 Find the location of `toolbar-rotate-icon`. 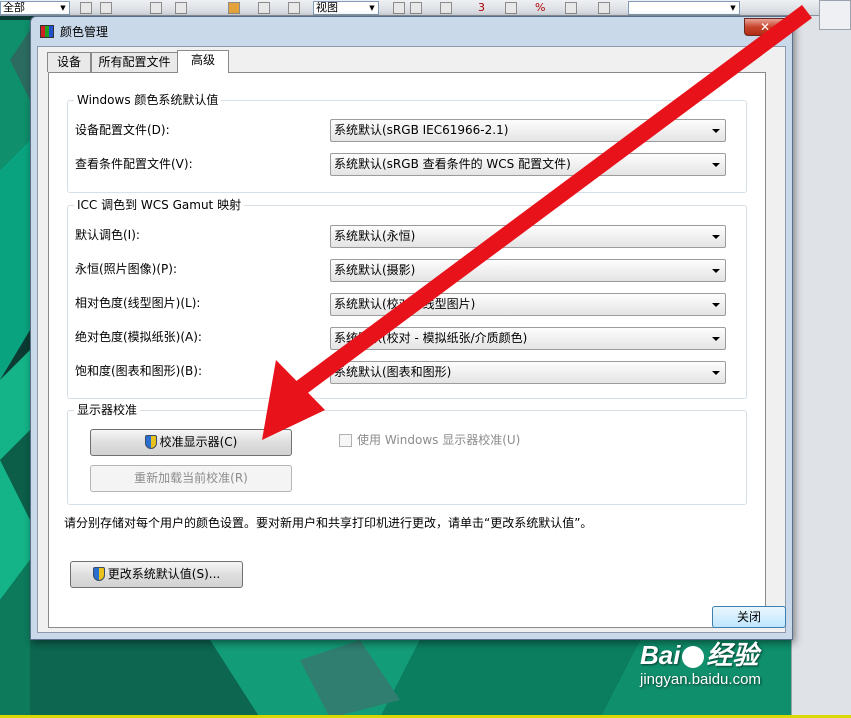

toolbar-rotate-icon is located at coordinates (264, 8).